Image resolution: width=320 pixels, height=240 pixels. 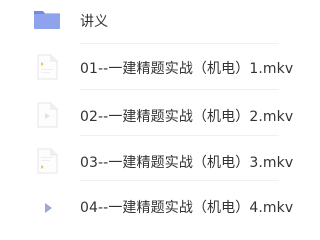 I want to click on folder-icon, so click(x=47, y=19).